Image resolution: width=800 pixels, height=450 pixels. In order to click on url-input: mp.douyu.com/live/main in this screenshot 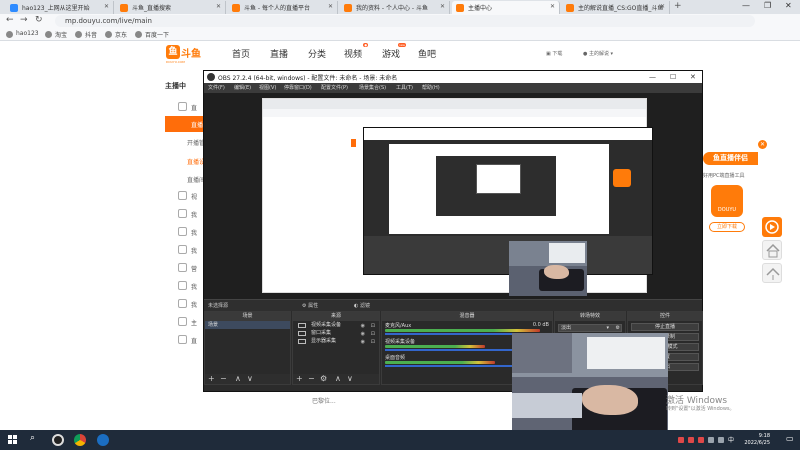, I will do `click(405, 21)`.